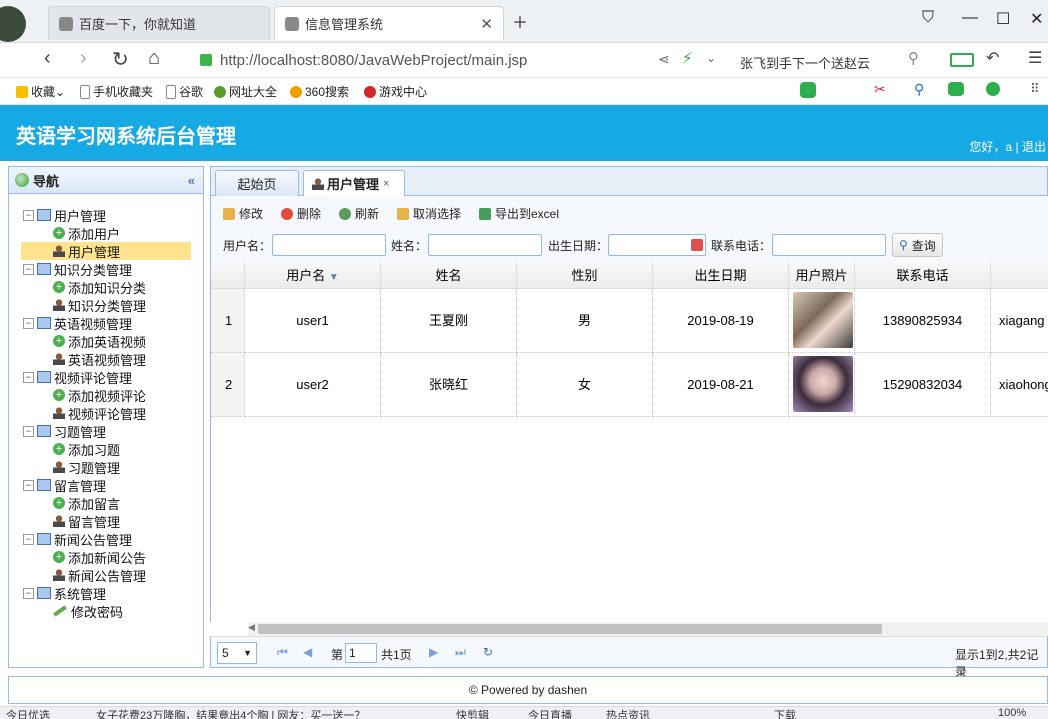  What do you see at coordinates (184, 91) in the screenshot?
I see `bookmark-google: 谷歌` at bounding box center [184, 91].